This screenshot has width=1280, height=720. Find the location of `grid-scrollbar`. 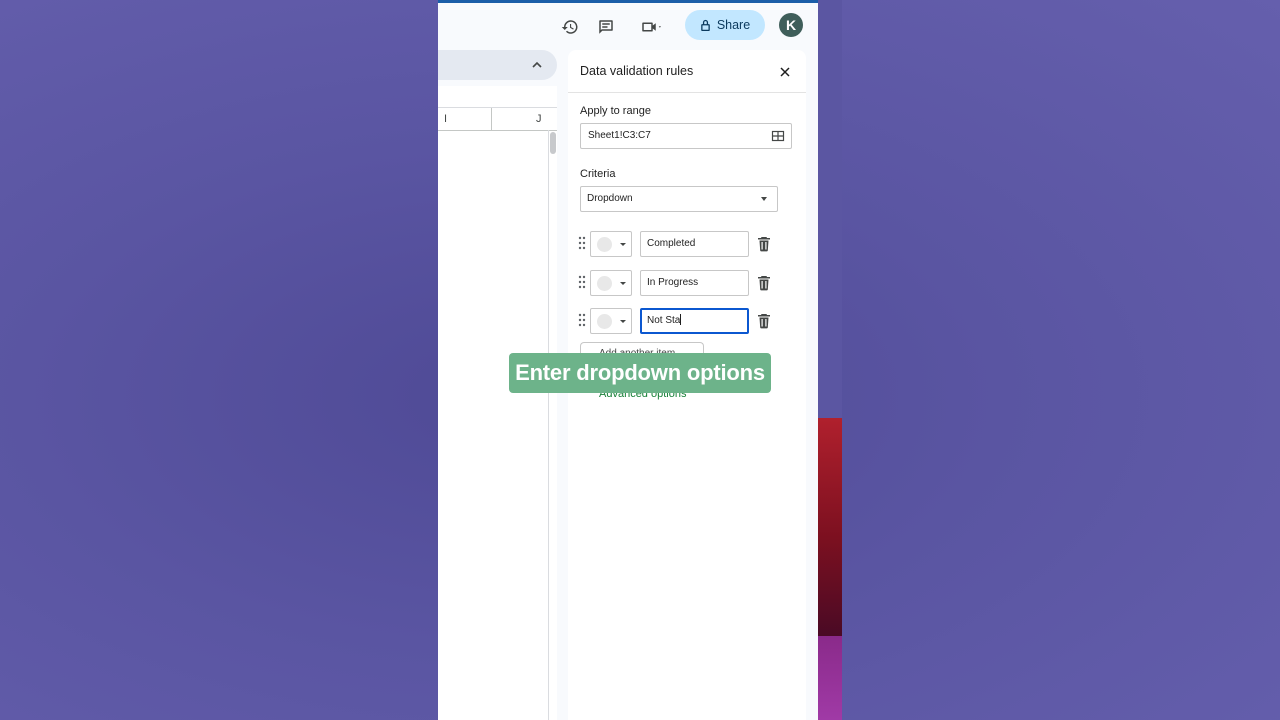

grid-scrollbar is located at coordinates (553, 143).